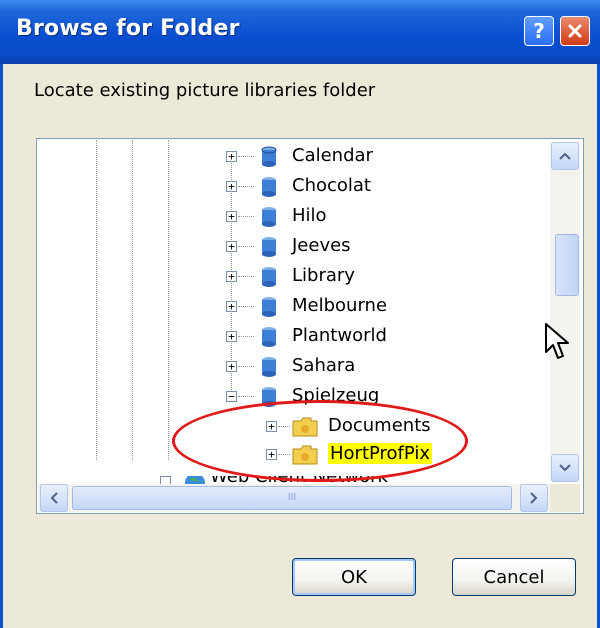 The height and width of the screenshot is (628, 600). I want to click on instruction-text: Locate existing picture libraries folder, so click(205, 90).